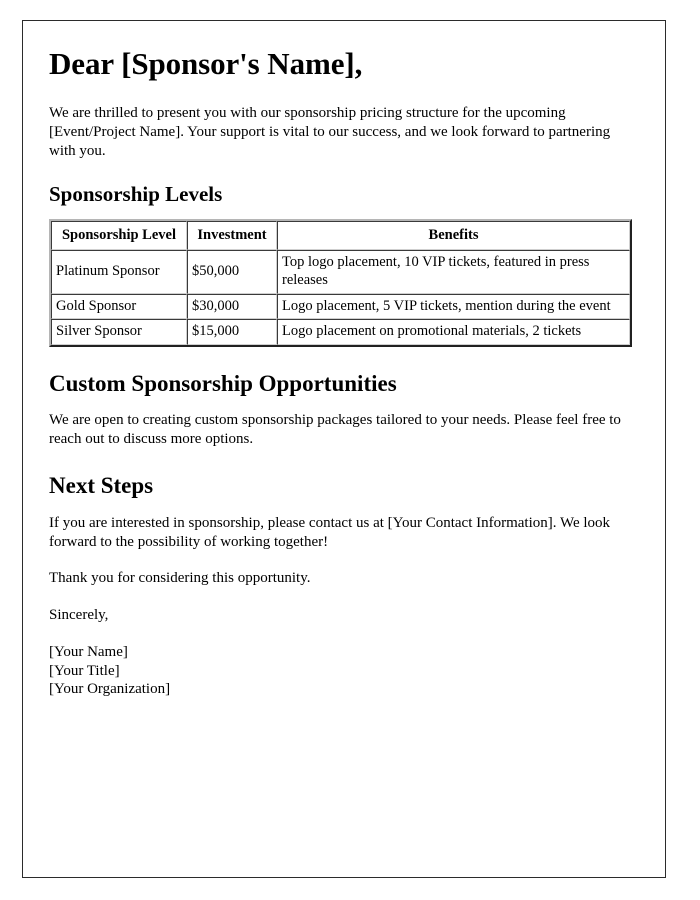 This screenshot has height=900, width=700. What do you see at coordinates (84, 670) in the screenshot?
I see `signature-line-title: [Your Title]` at bounding box center [84, 670].